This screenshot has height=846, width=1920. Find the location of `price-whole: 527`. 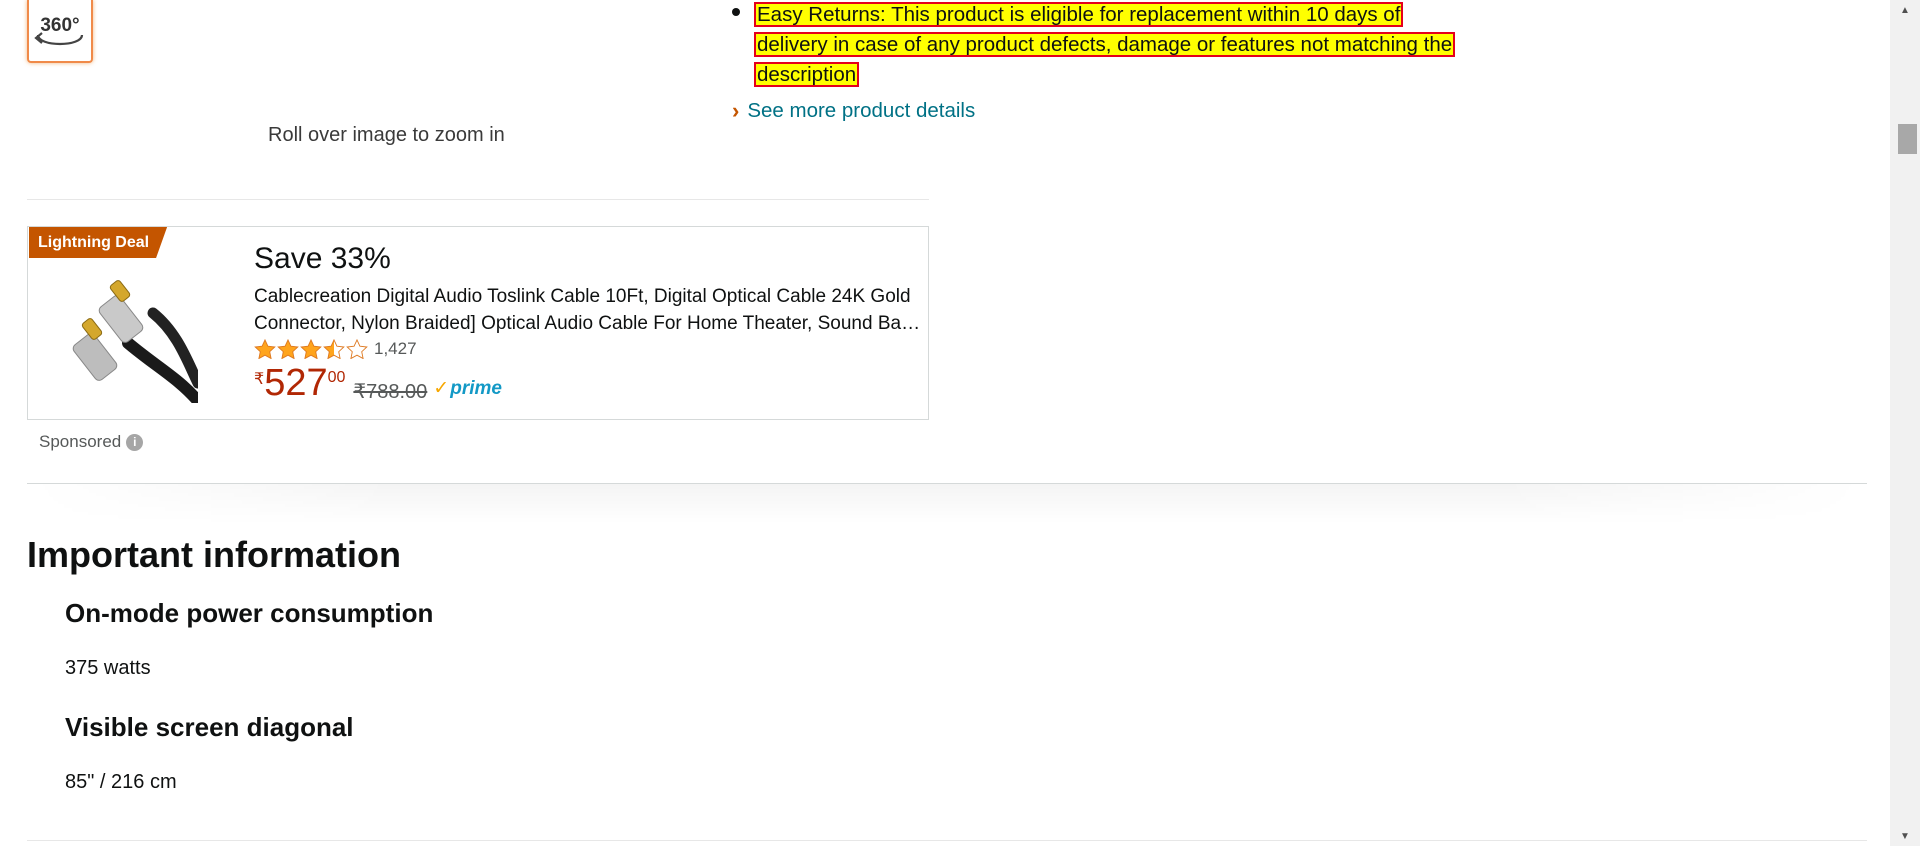

price-whole: 527 is located at coordinates (296, 383).